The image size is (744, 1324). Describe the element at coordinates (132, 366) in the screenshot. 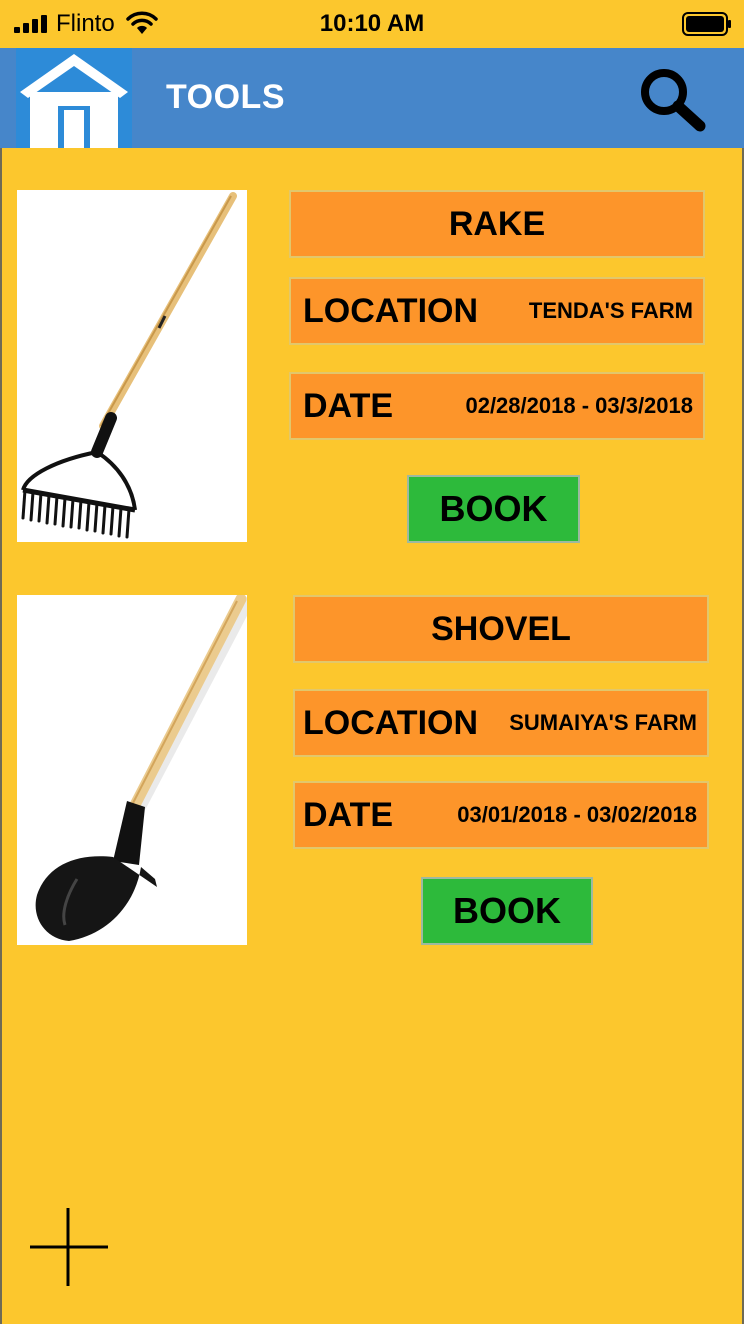

I see `rake-image` at that location.